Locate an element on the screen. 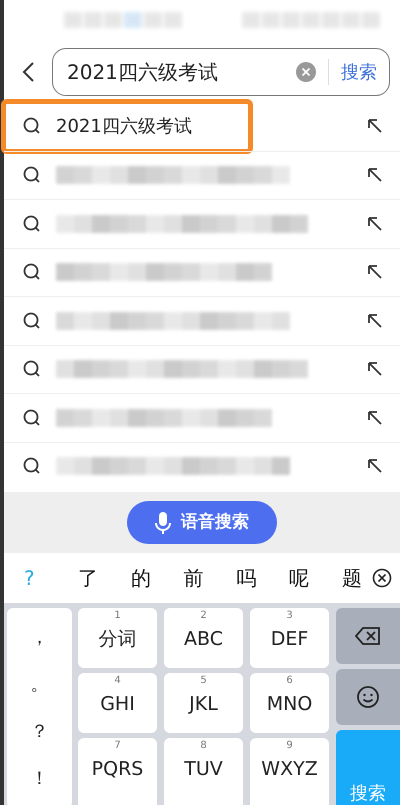 The image size is (400, 805). punctuation-symbol: ！ is located at coordinates (39, 778).